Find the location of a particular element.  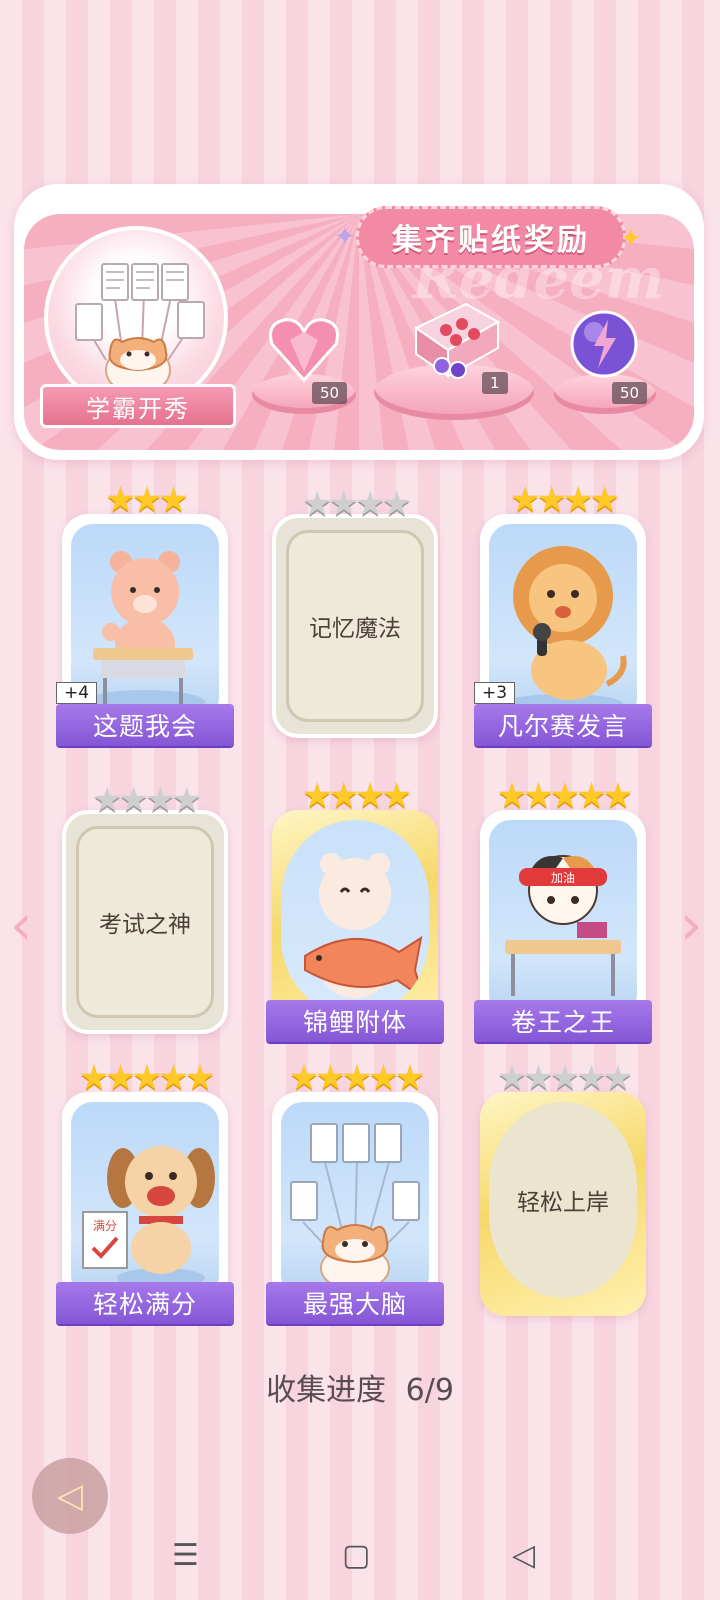

reward-count: 1 is located at coordinates (495, 383).